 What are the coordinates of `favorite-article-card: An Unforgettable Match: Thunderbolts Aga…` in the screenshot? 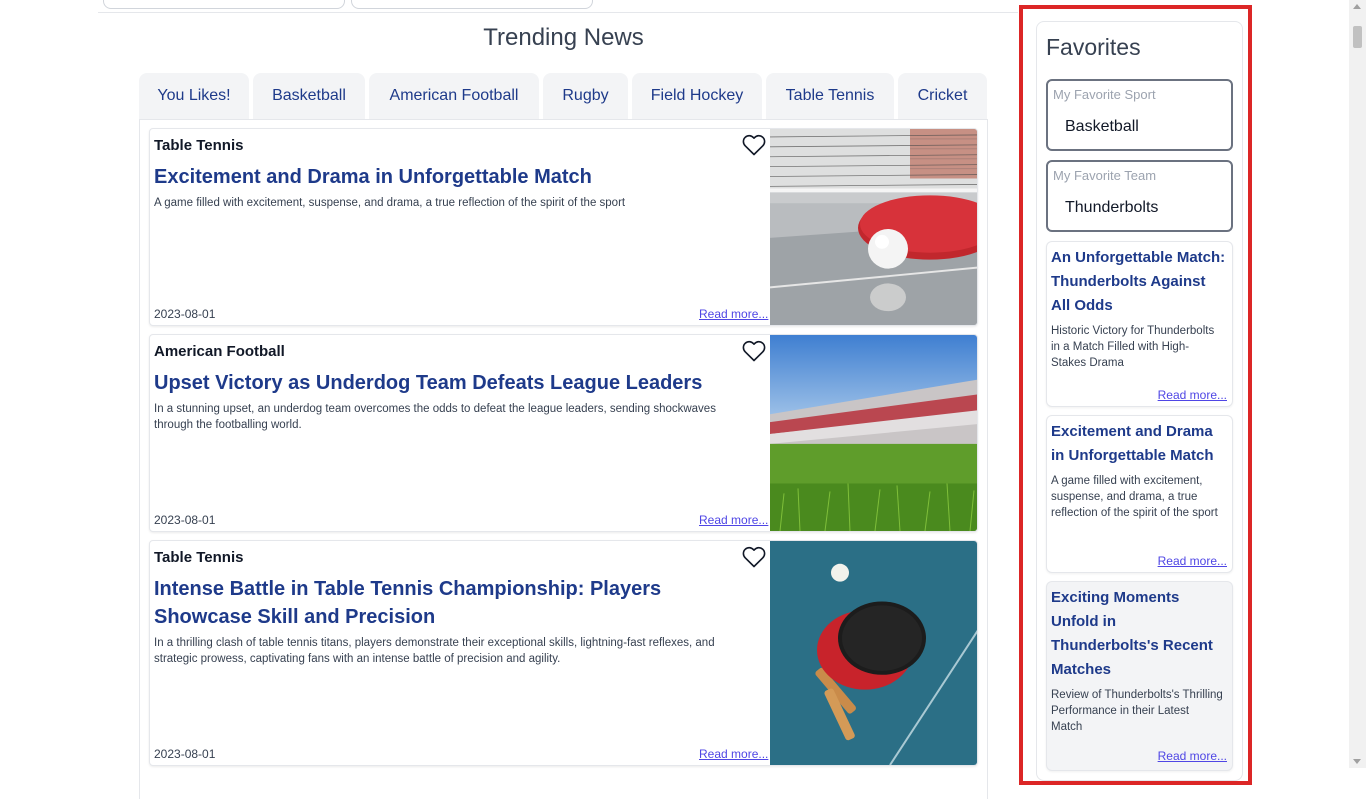 It's located at (1139, 324).